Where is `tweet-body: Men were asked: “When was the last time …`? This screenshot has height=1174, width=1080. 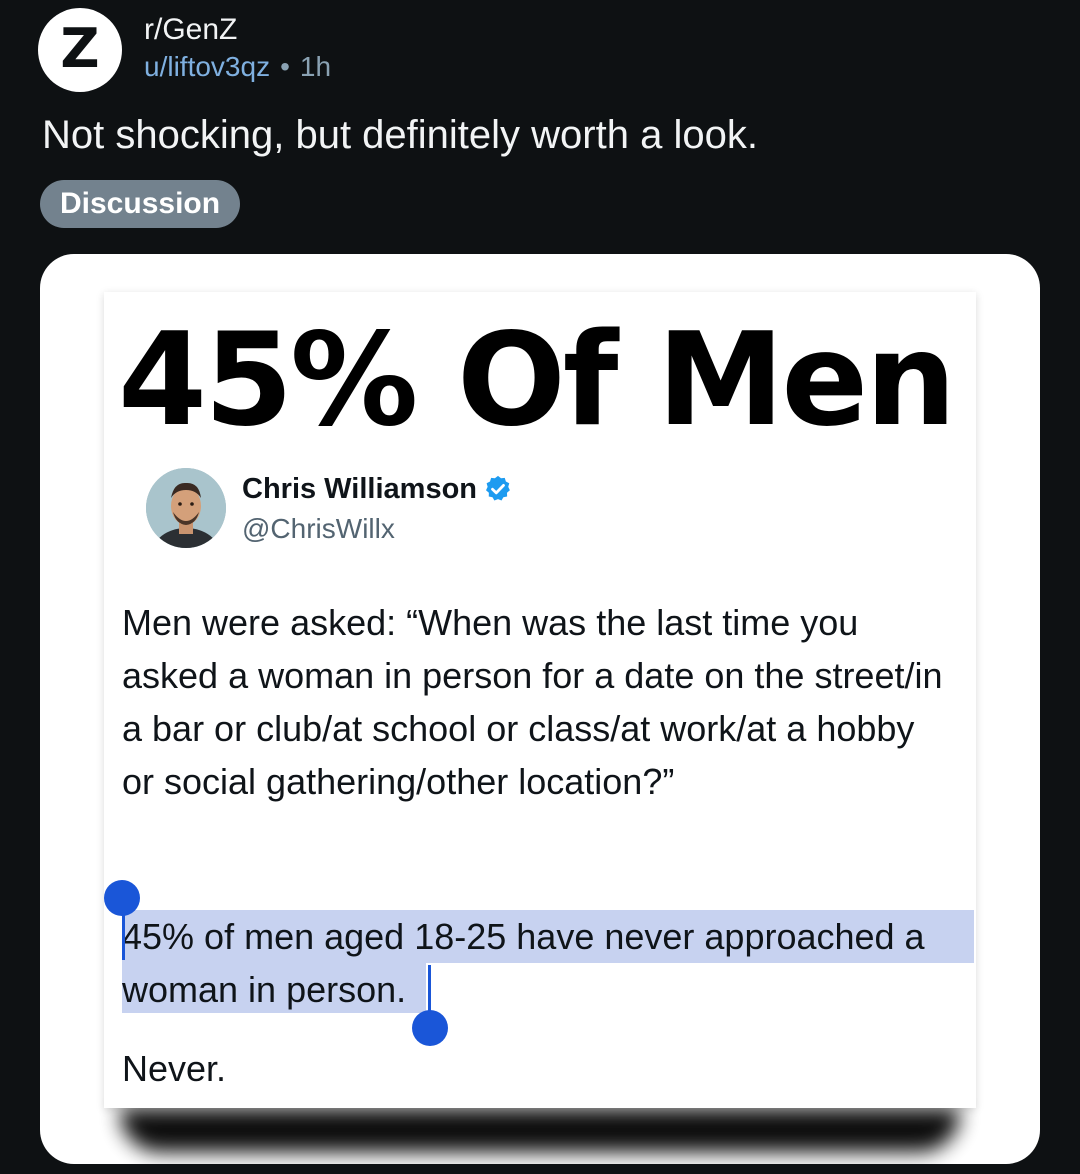
tweet-body: Men were asked: “When was the last time … is located at coordinates (532, 702).